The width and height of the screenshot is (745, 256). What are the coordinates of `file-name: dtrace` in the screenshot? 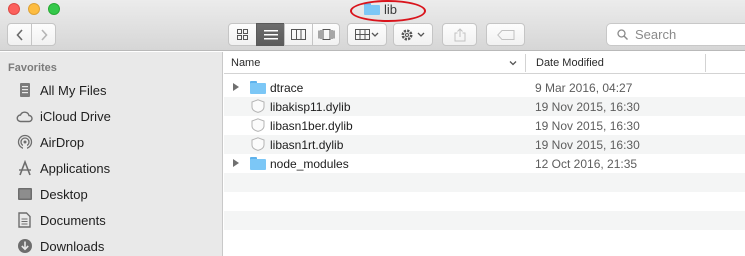 It's located at (287, 88).